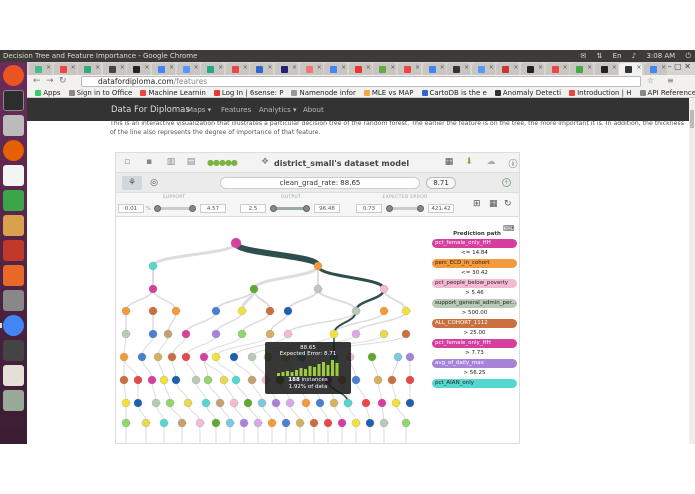  Describe the element at coordinates (474, 243) in the screenshot. I see `path-feature: pct_female_only_HH` at that location.